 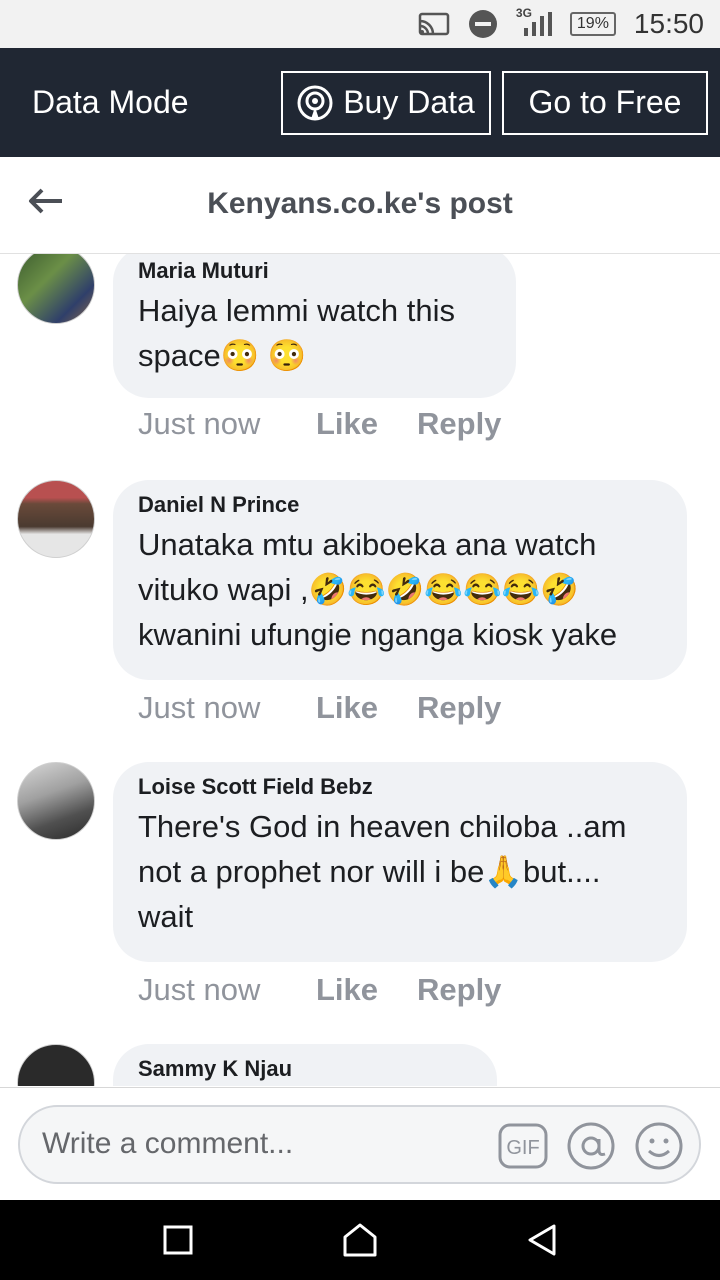 I want to click on mention-button, so click(x=591, y=1146).